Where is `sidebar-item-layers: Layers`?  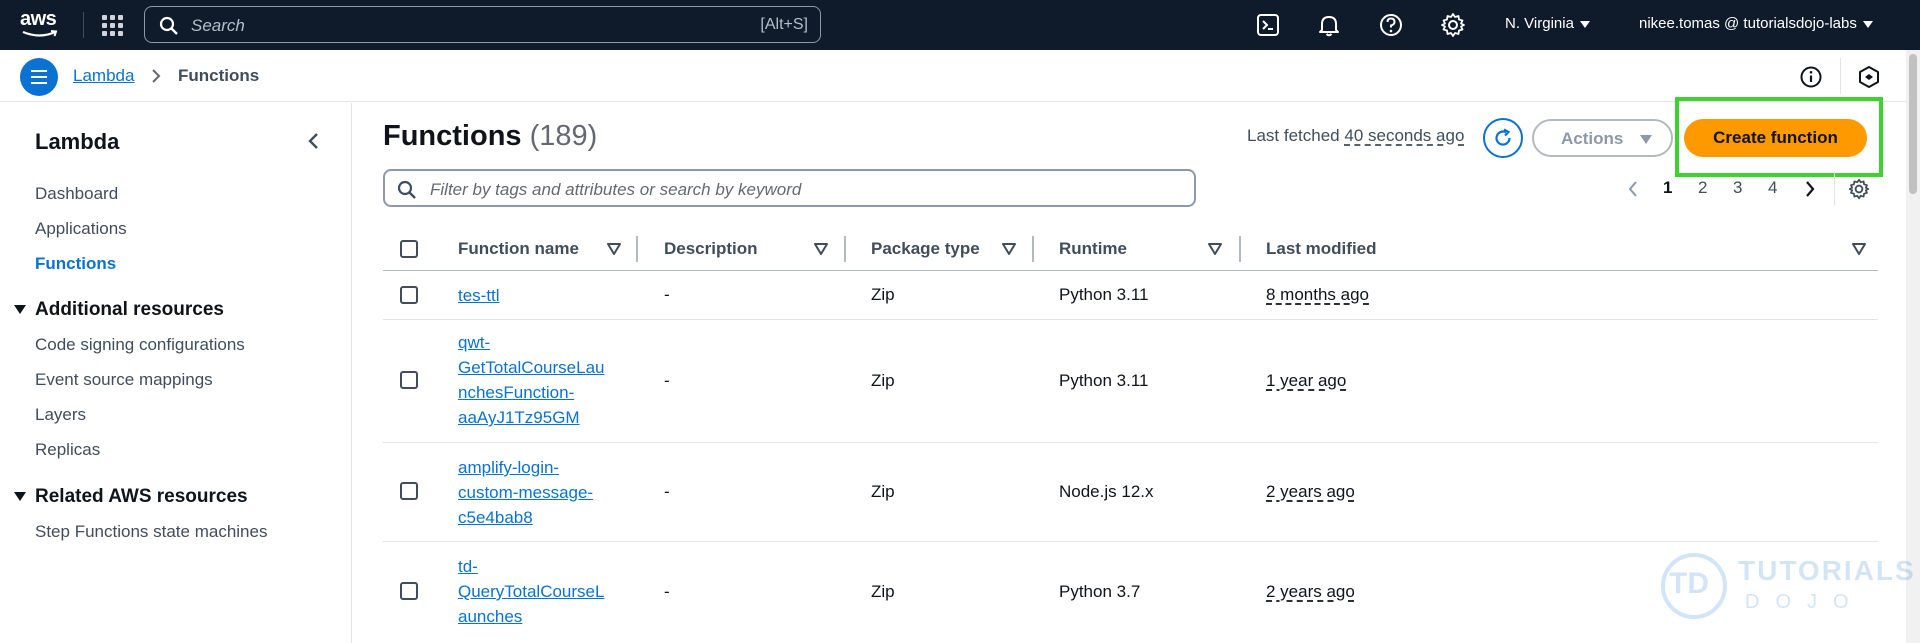 sidebar-item-layers: Layers is located at coordinates (60, 415).